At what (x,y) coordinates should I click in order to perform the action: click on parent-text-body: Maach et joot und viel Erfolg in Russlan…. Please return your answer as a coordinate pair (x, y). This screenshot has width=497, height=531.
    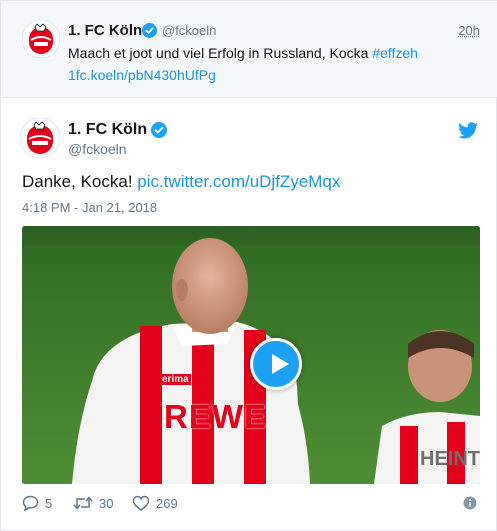
    Looking at the image, I should click on (220, 53).